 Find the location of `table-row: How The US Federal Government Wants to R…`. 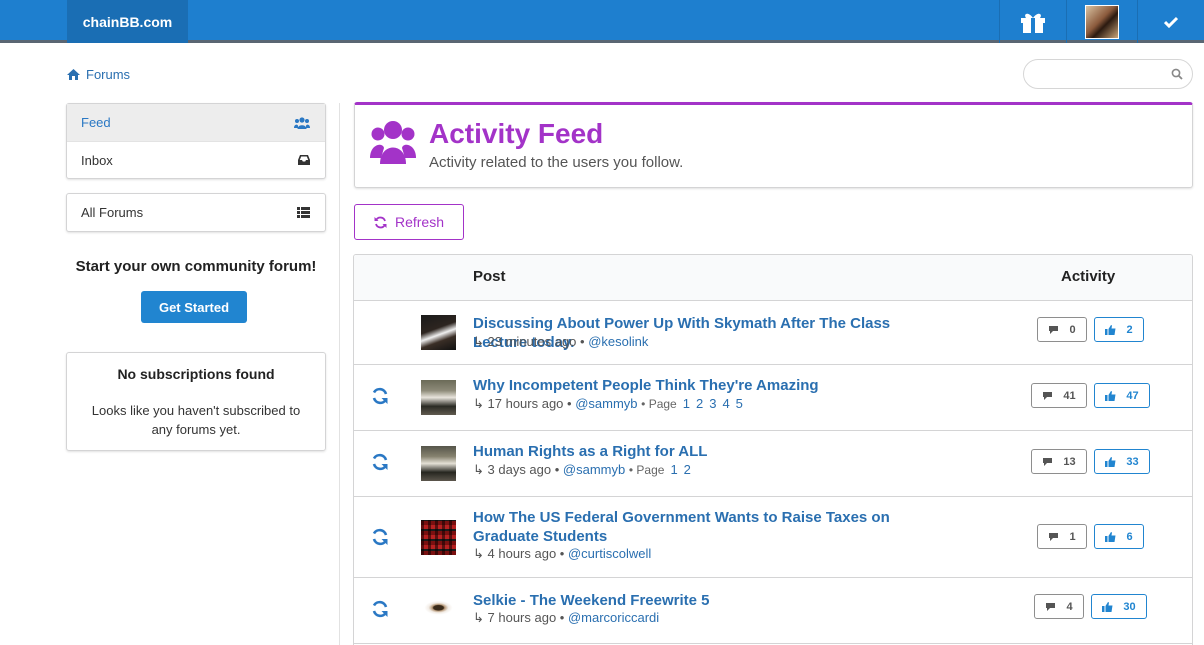

table-row: How The US Federal Government Wants to R… is located at coordinates (773, 537).